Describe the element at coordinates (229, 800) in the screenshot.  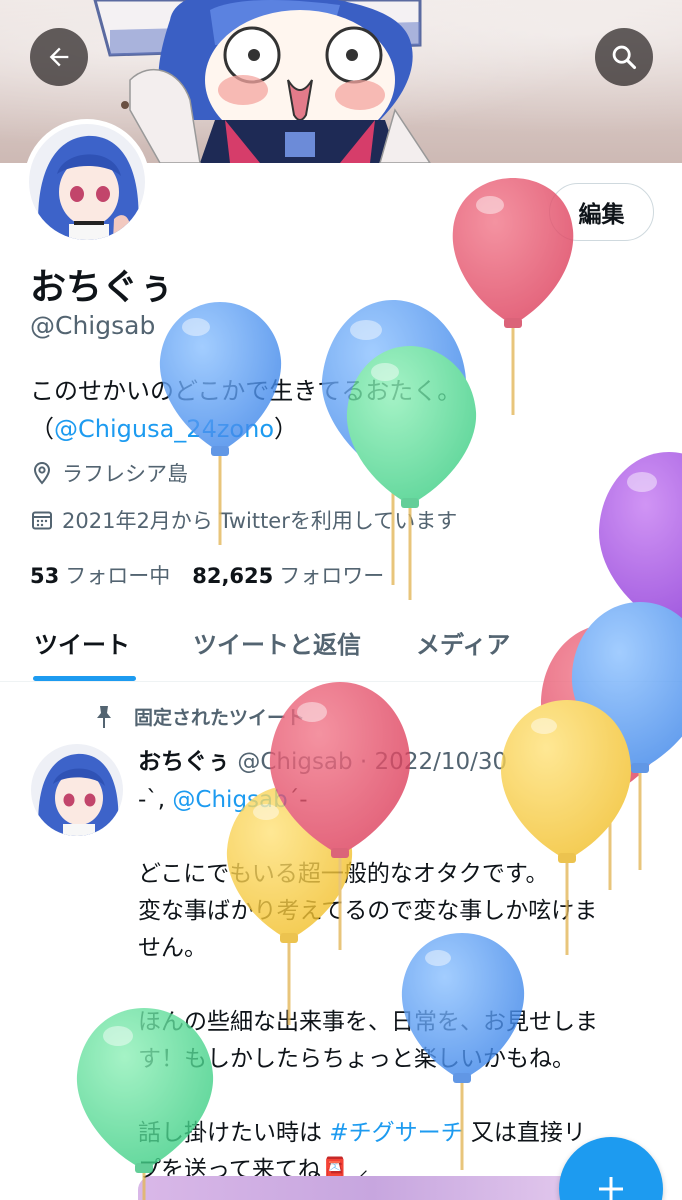
I see `tweet-mention-link: @Chigsab` at that location.